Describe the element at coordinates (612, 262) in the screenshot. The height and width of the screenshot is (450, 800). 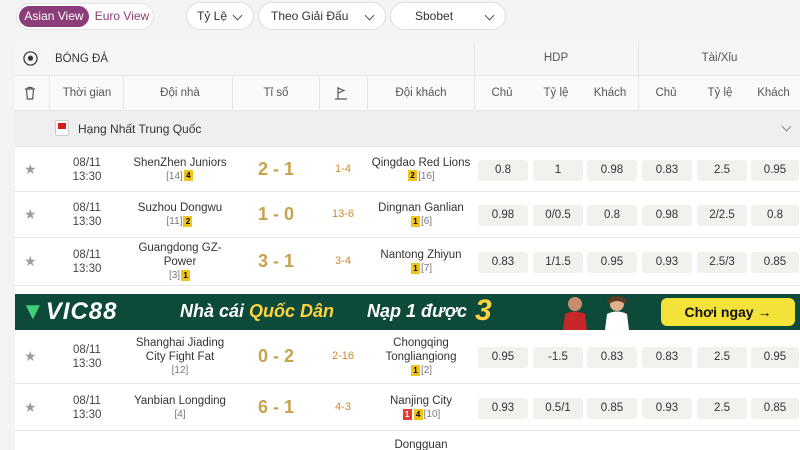
I see `hdp-away-odds: 0.95` at that location.